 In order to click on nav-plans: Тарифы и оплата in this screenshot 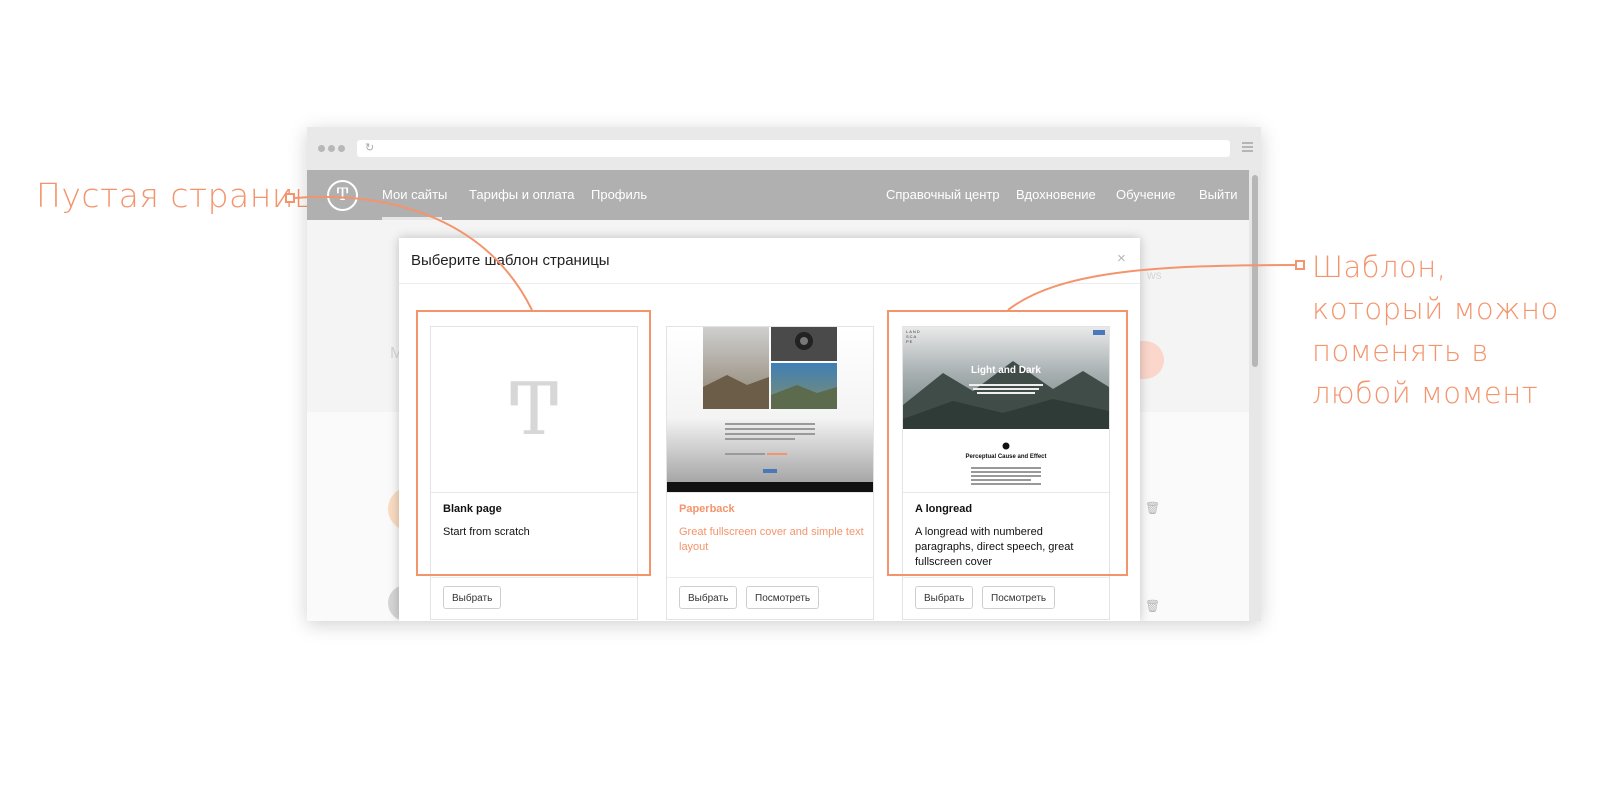, I will do `click(521, 194)`.